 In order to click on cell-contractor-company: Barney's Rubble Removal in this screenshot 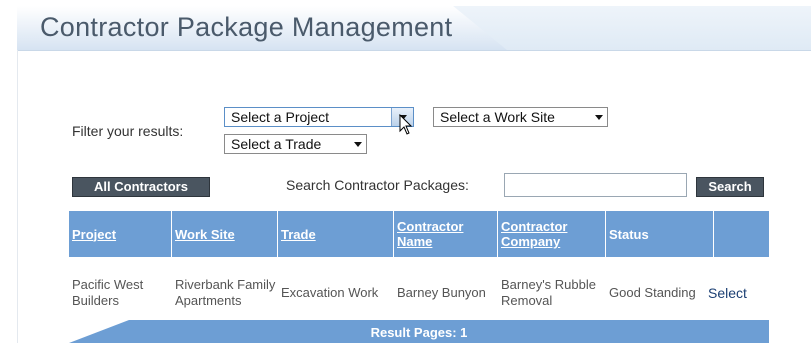, I will do `click(548, 292)`.